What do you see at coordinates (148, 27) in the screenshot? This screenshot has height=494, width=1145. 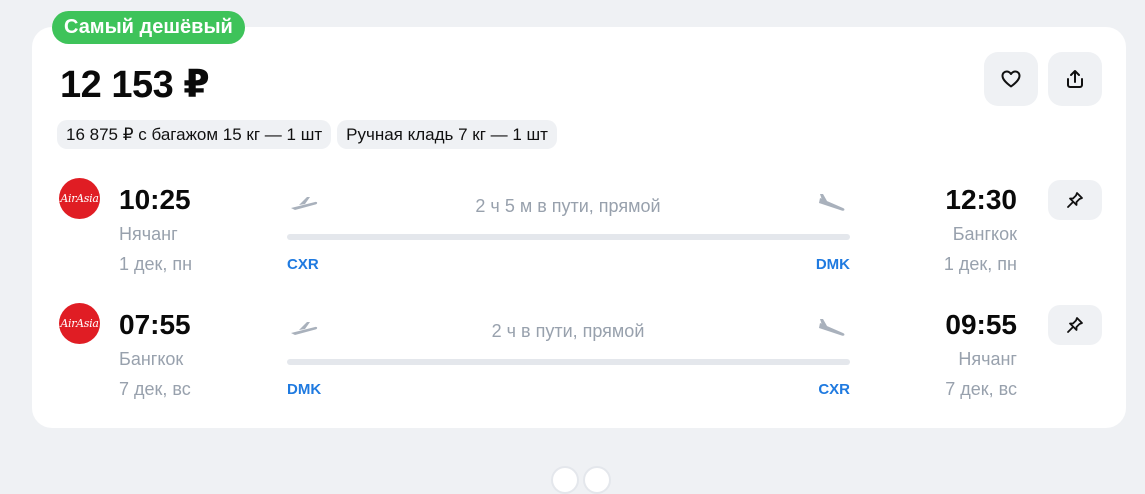 I see `cheapest-badge: Самый дешёвый` at bounding box center [148, 27].